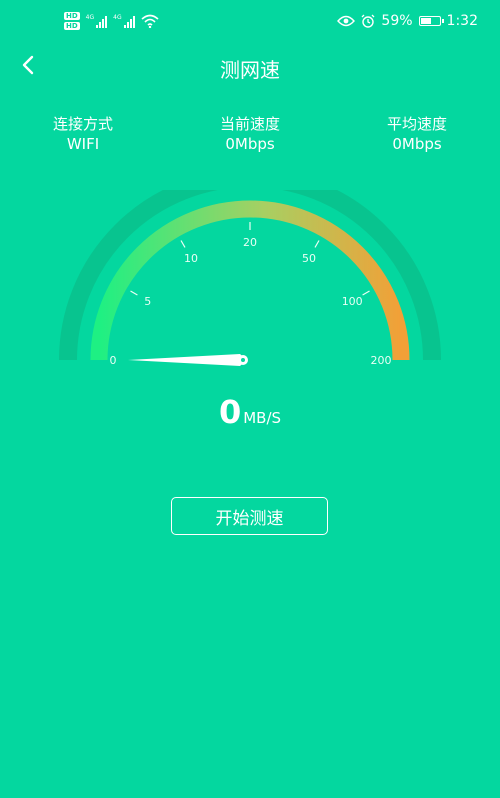  What do you see at coordinates (425, 21) in the screenshot?
I see `battery-level` at bounding box center [425, 21].